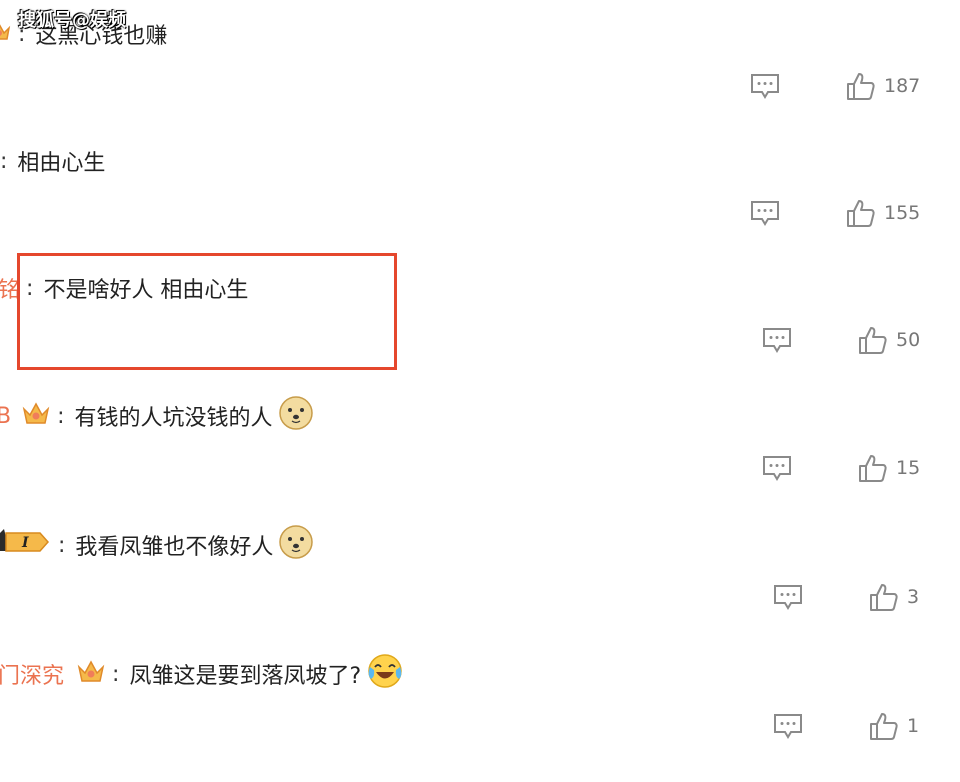  What do you see at coordinates (908, 340) in the screenshot?
I see `like-count: 50` at bounding box center [908, 340].